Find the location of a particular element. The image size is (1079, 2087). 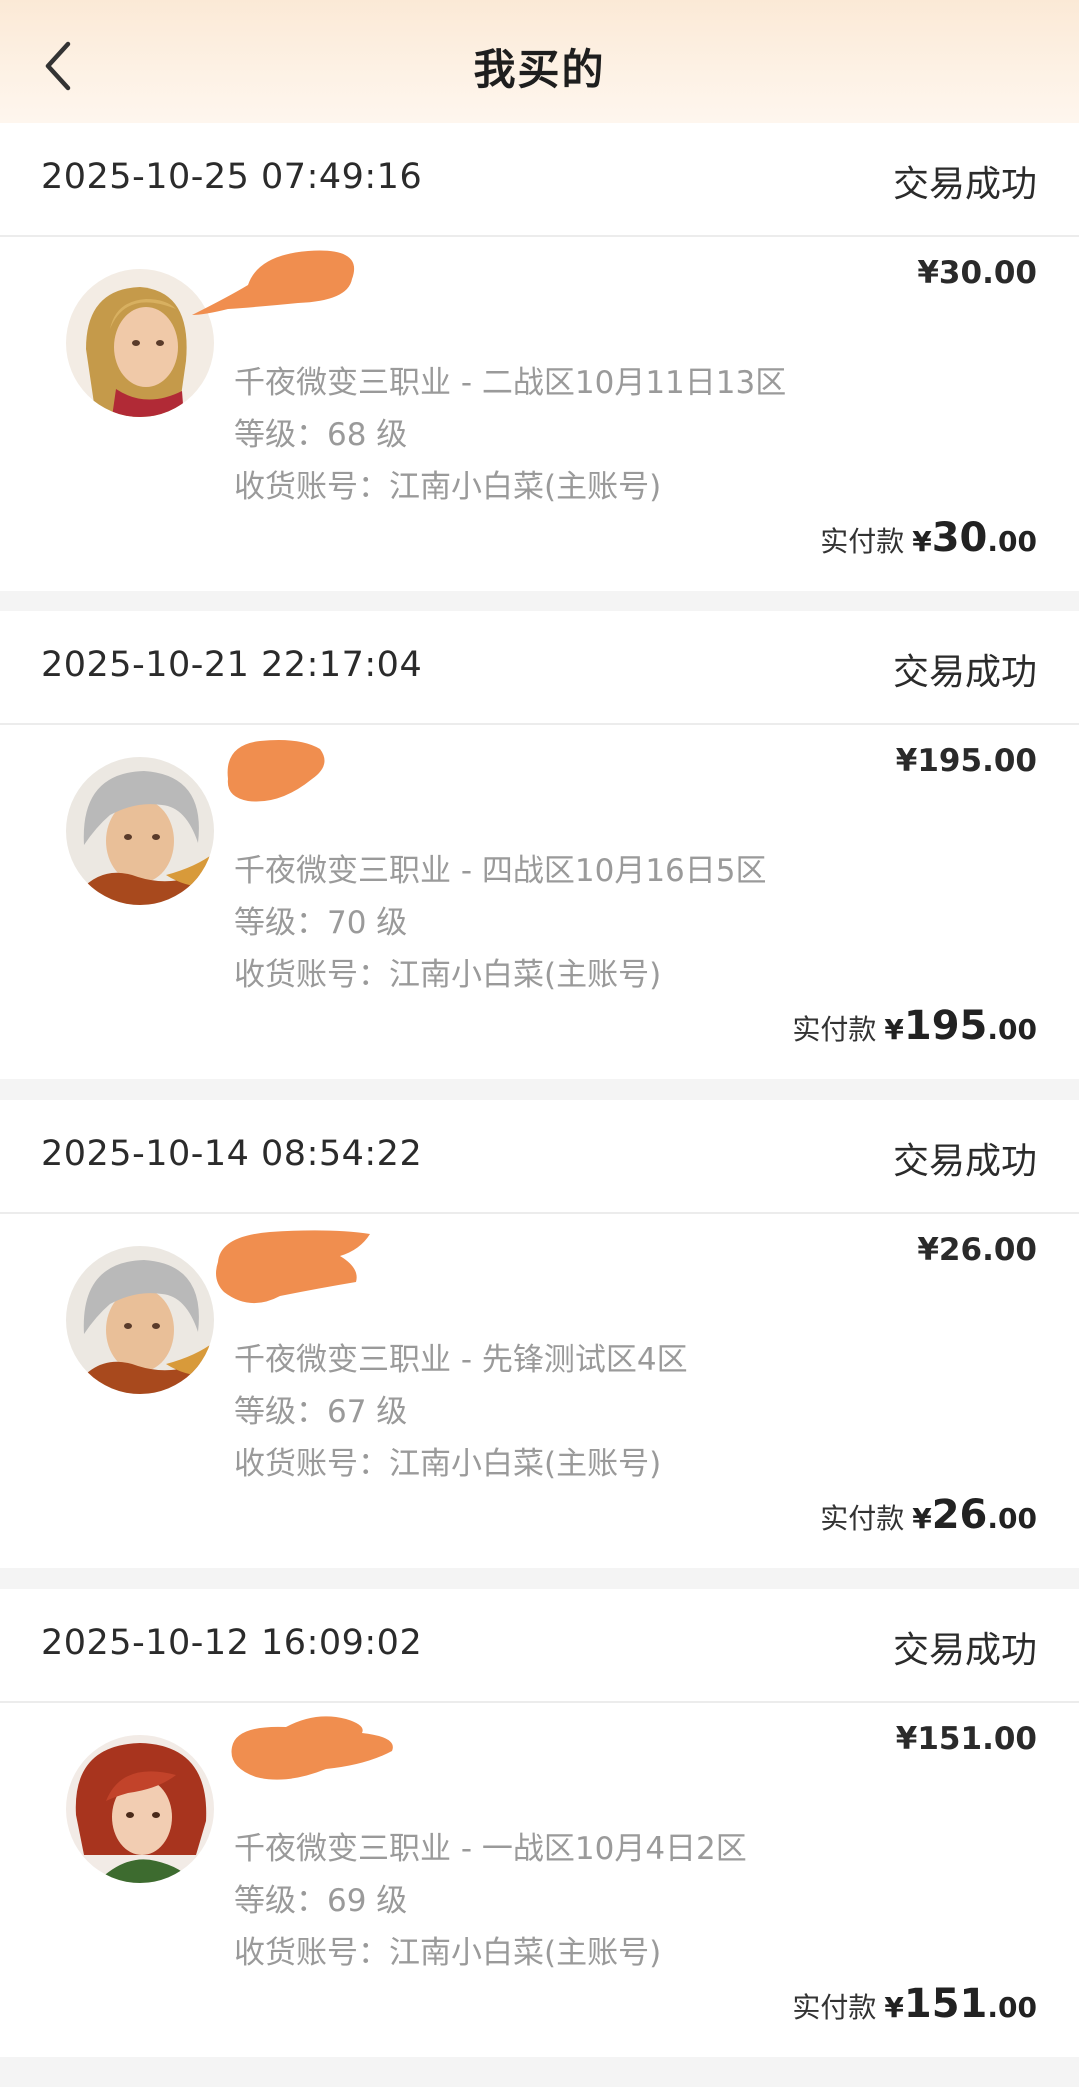

page-title: 我买的 is located at coordinates (539, 69).